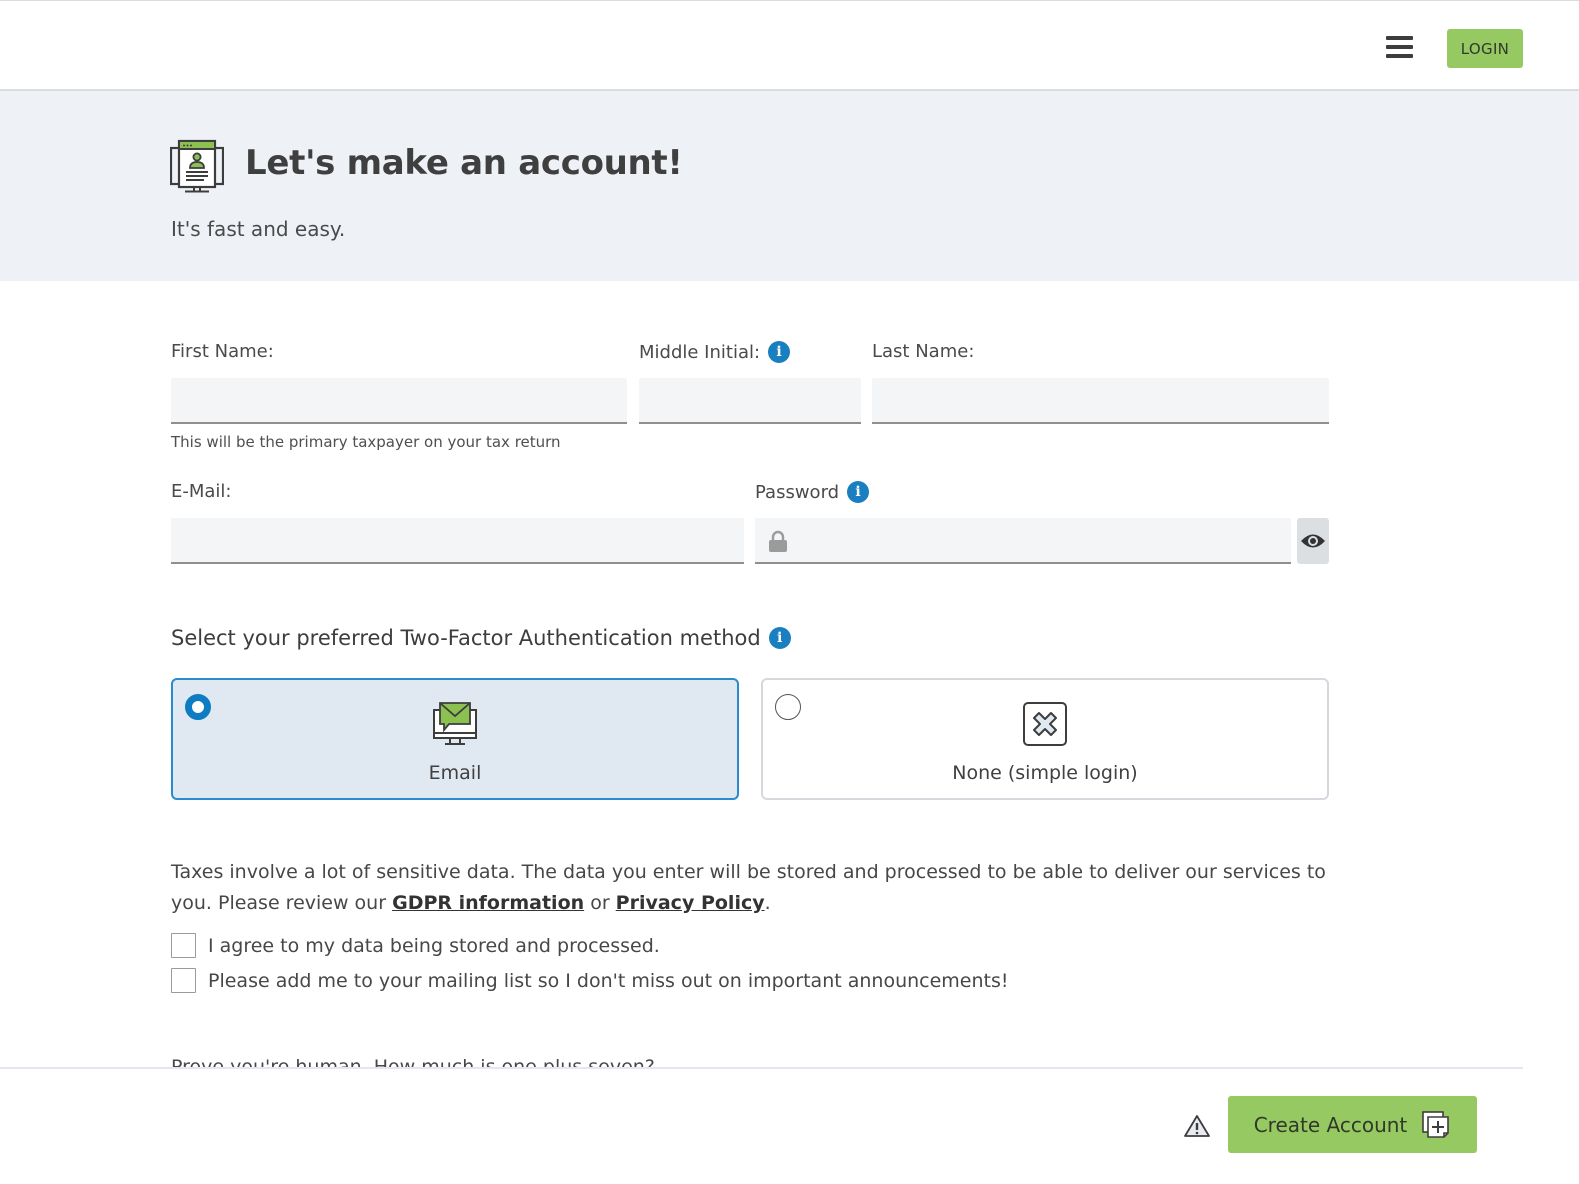 The height and width of the screenshot is (1184, 1579). What do you see at coordinates (767, 903) in the screenshot?
I see `notice-text-after: .` at bounding box center [767, 903].